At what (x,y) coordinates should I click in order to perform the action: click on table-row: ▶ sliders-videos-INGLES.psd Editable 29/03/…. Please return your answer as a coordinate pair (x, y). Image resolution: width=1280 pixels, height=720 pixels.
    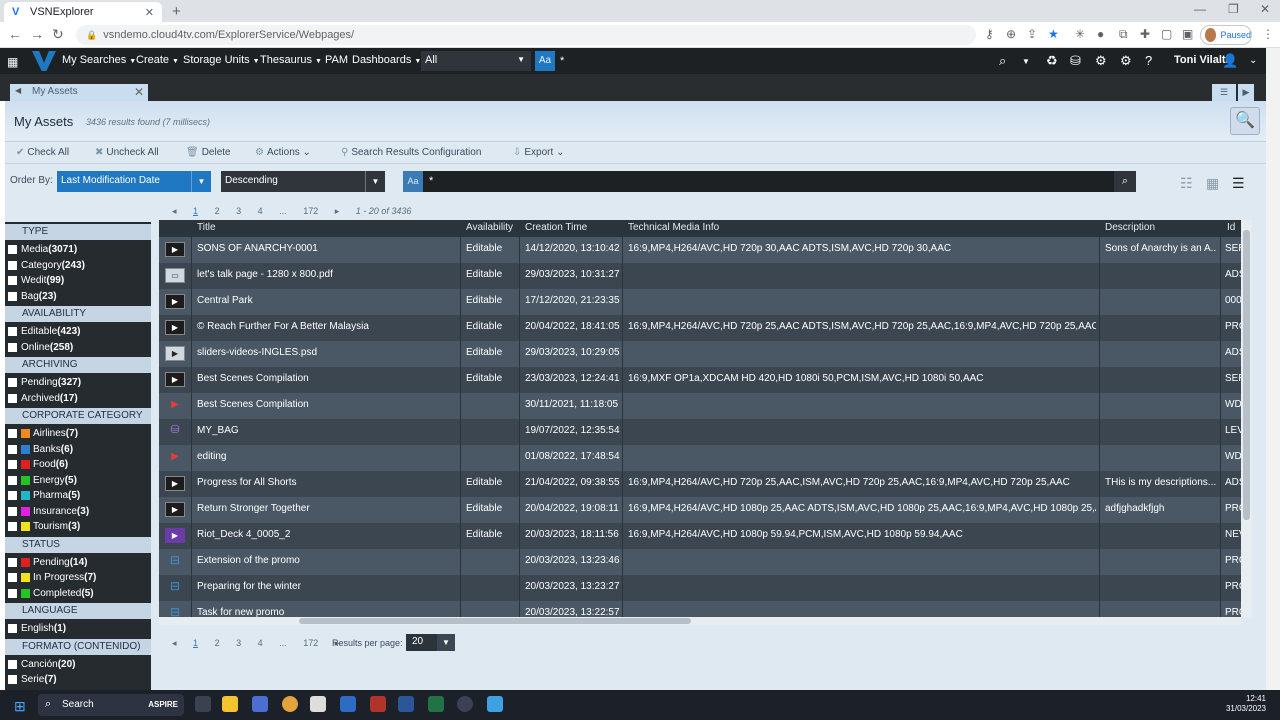
    Looking at the image, I should click on (700, 354).